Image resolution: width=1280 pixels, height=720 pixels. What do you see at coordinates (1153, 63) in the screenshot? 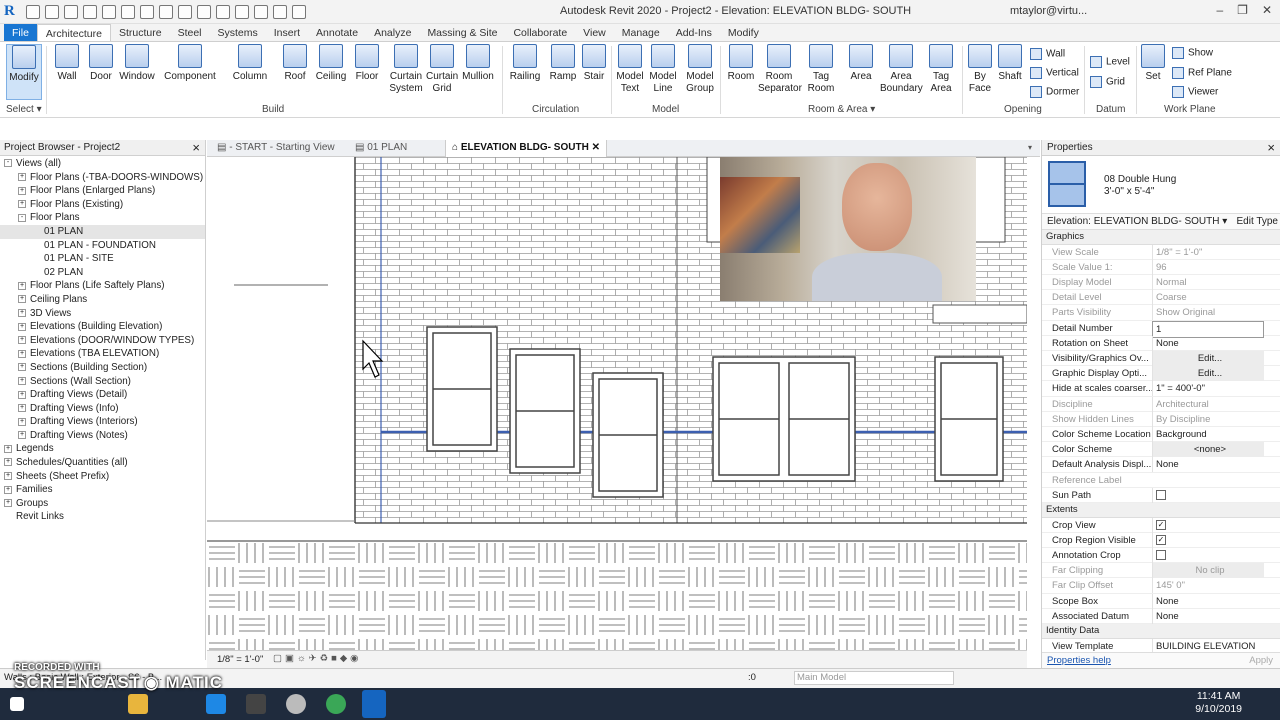
I see `set-button: Set` at bounding box center [1153, 63].